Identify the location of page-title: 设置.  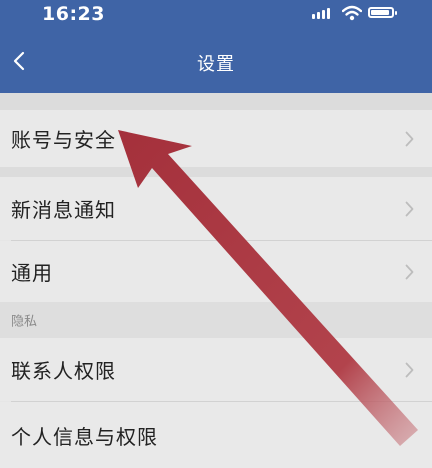
(216, 64).